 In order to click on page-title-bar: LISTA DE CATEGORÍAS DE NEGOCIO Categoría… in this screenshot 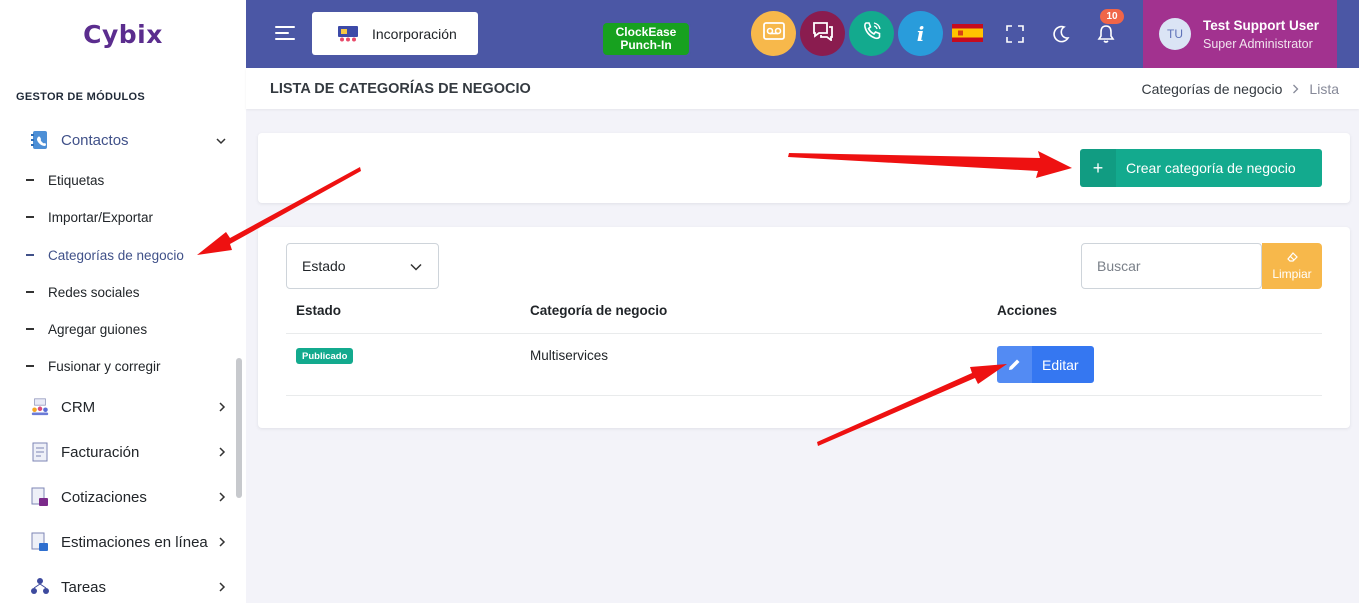, I will do `click(802, 88)`.